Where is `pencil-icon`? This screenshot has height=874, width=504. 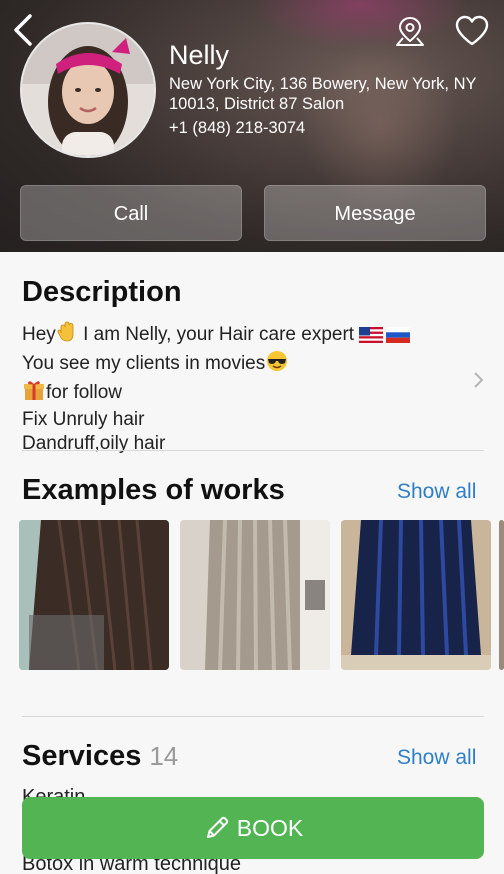
pencil-icon is located at coordinates (217, 827).